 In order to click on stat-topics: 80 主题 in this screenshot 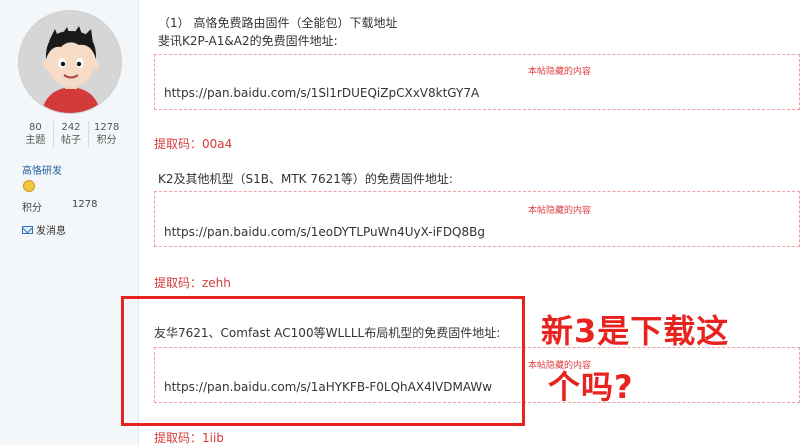, I will do `click(35, 134)`.